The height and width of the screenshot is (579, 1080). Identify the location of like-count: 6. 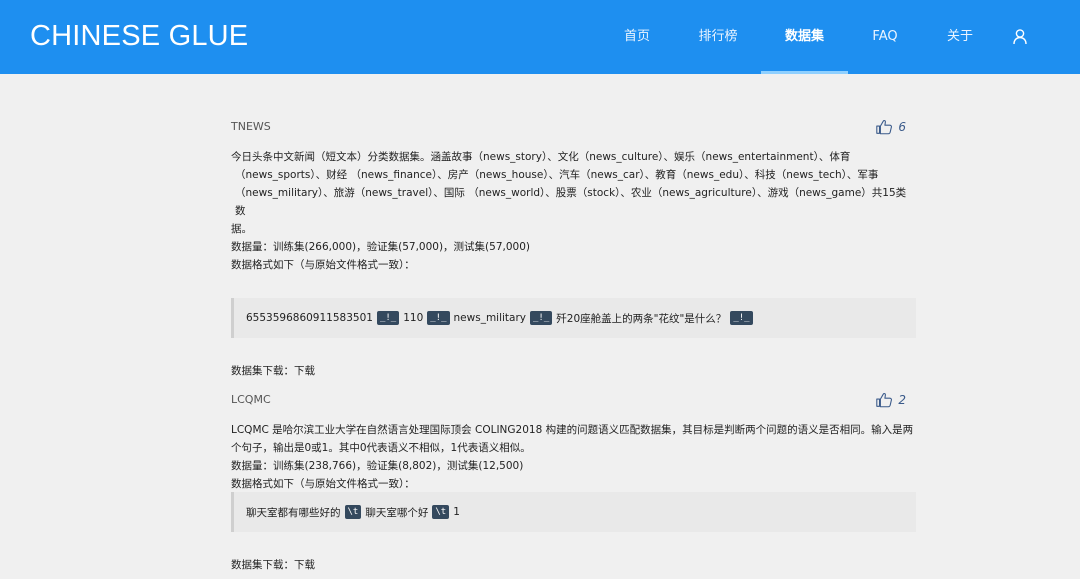
(902, 127).